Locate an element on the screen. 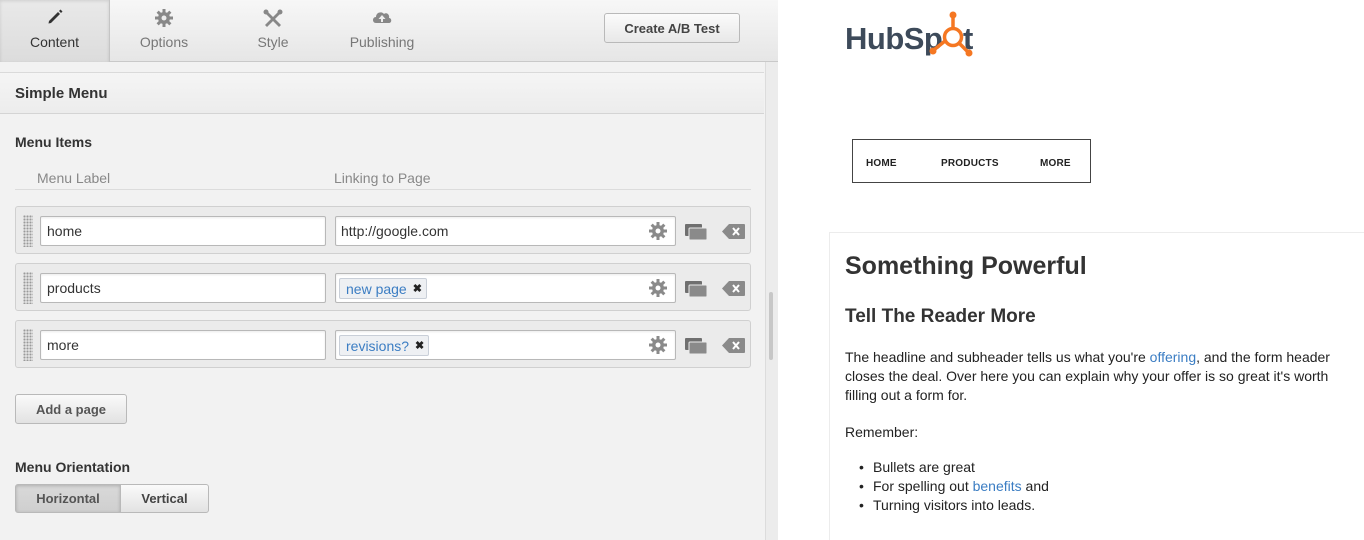  tab-style: Style is located at coordinates (273, 31).